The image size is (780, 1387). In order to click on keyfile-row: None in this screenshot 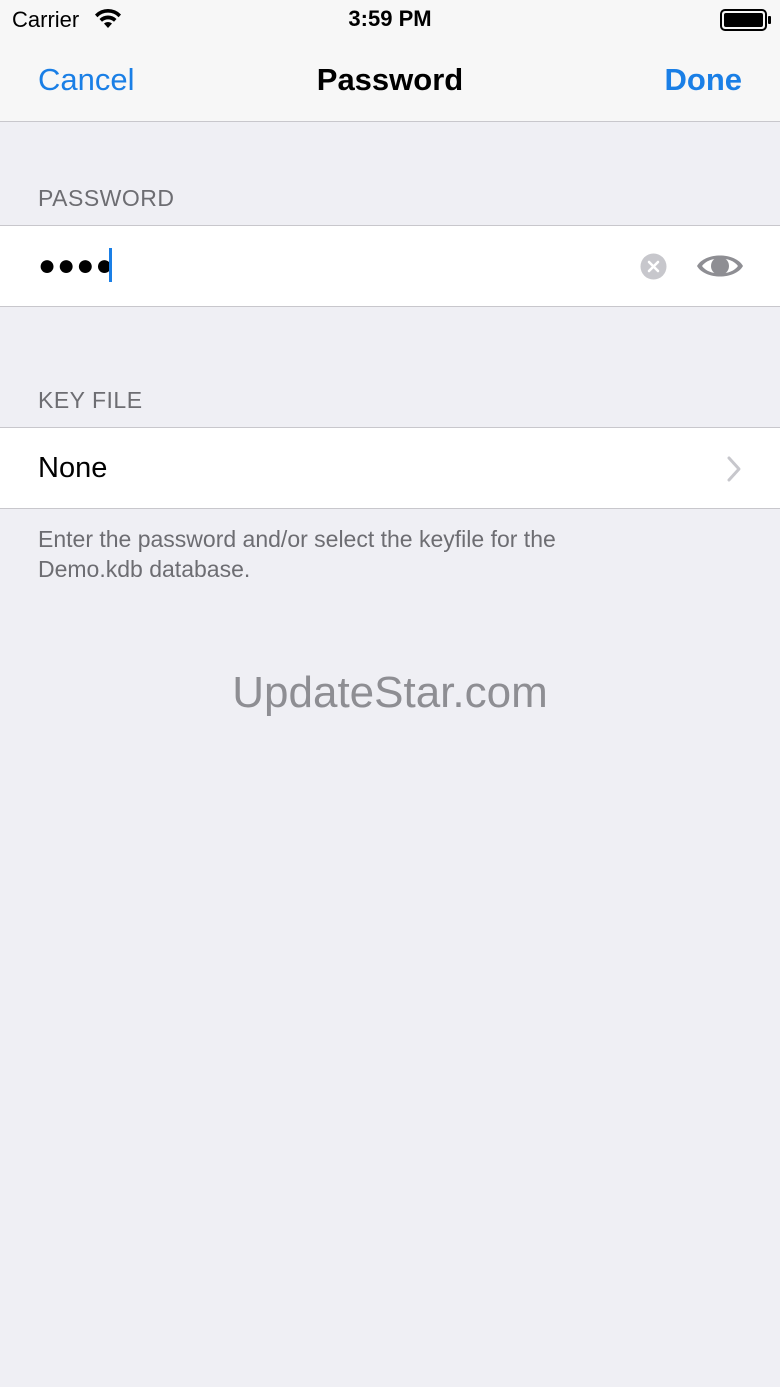, I will do `click(390, 468)`.